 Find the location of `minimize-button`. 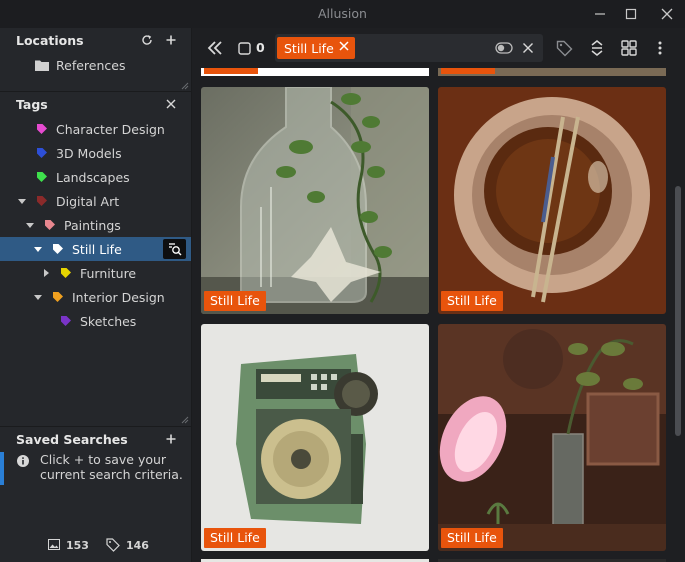

minimize-button is located at coordinates (600, 14).